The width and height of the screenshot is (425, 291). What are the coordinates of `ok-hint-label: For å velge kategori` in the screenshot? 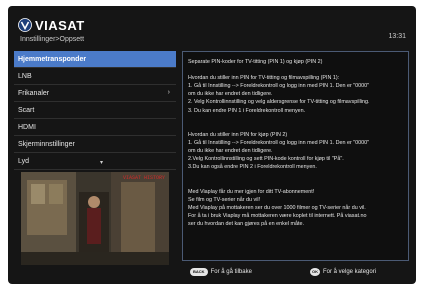 It's located at (350, 272).